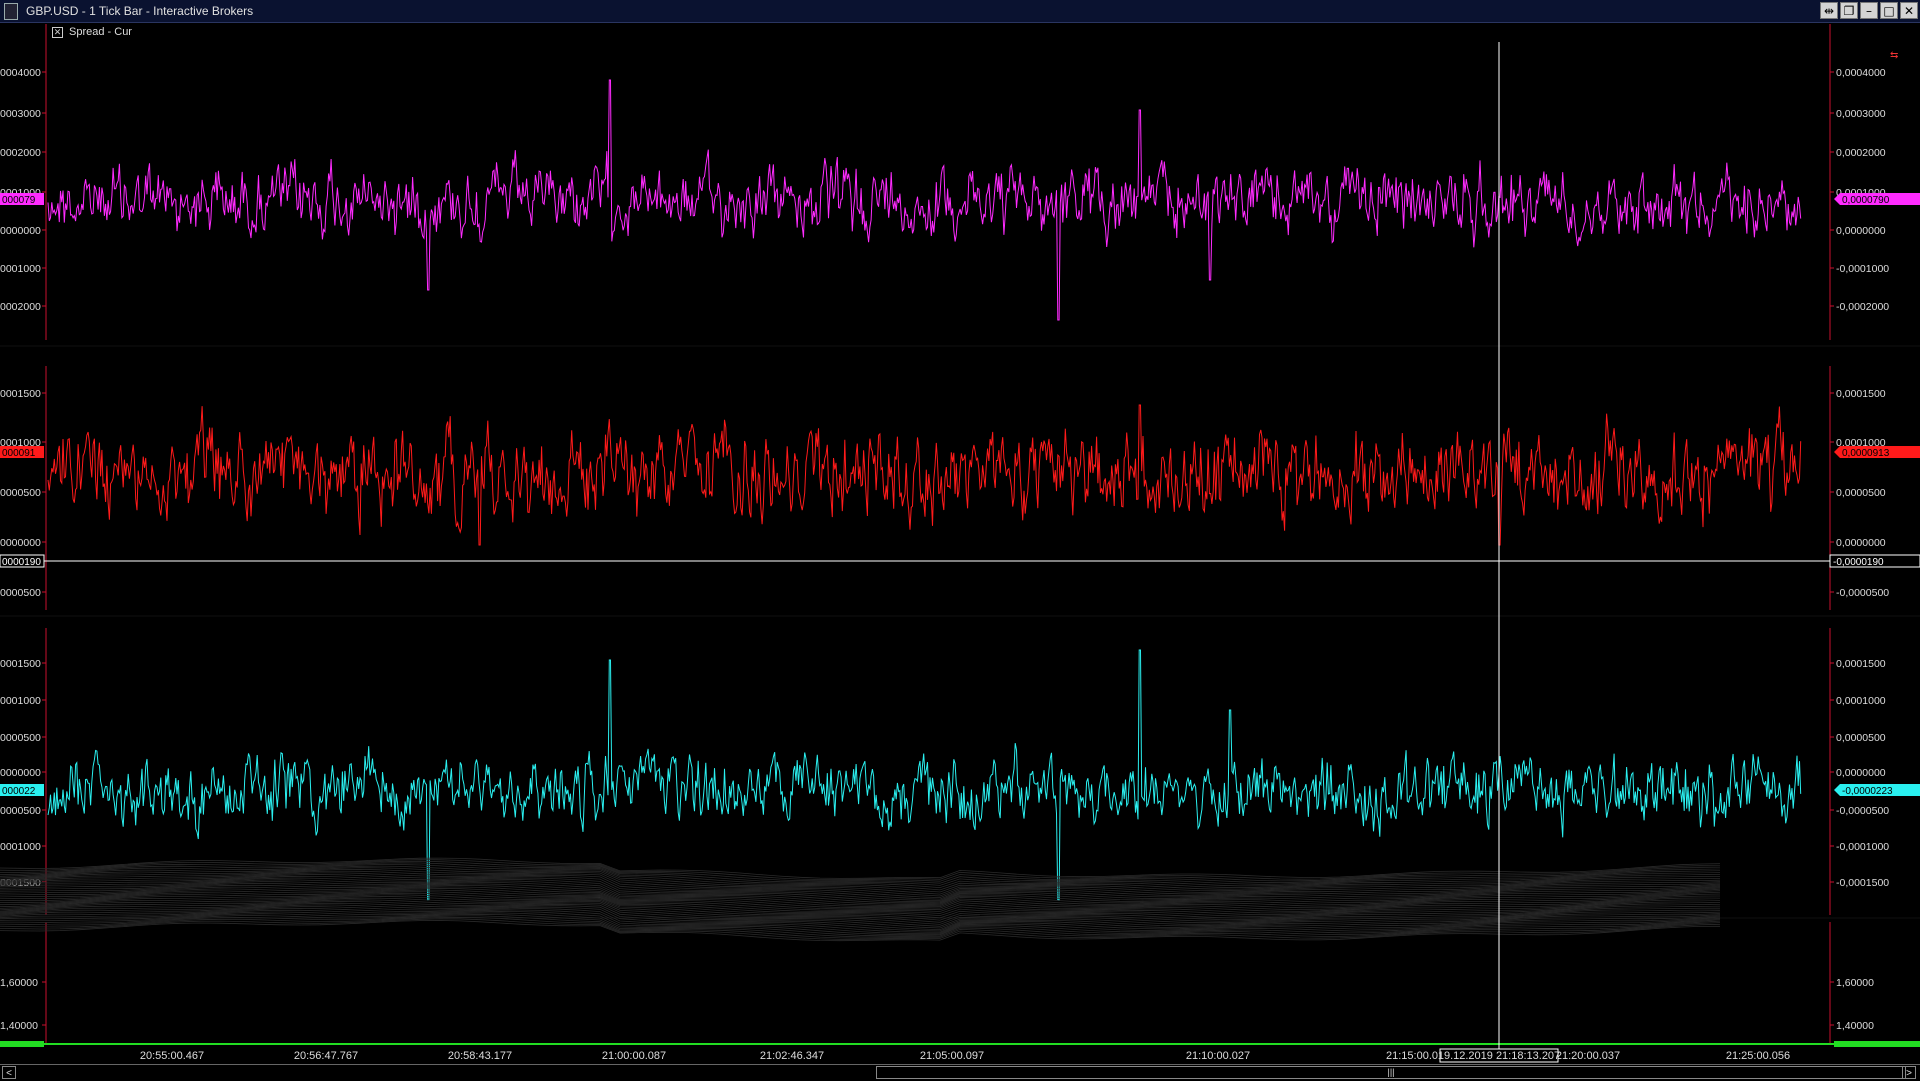 Image resolution: width=1920 pixels, height=1081 pixels. Describe the element at coordinates (21, 562) in the screenshot. I see `crosshair-left-value: 0000190` at that location.